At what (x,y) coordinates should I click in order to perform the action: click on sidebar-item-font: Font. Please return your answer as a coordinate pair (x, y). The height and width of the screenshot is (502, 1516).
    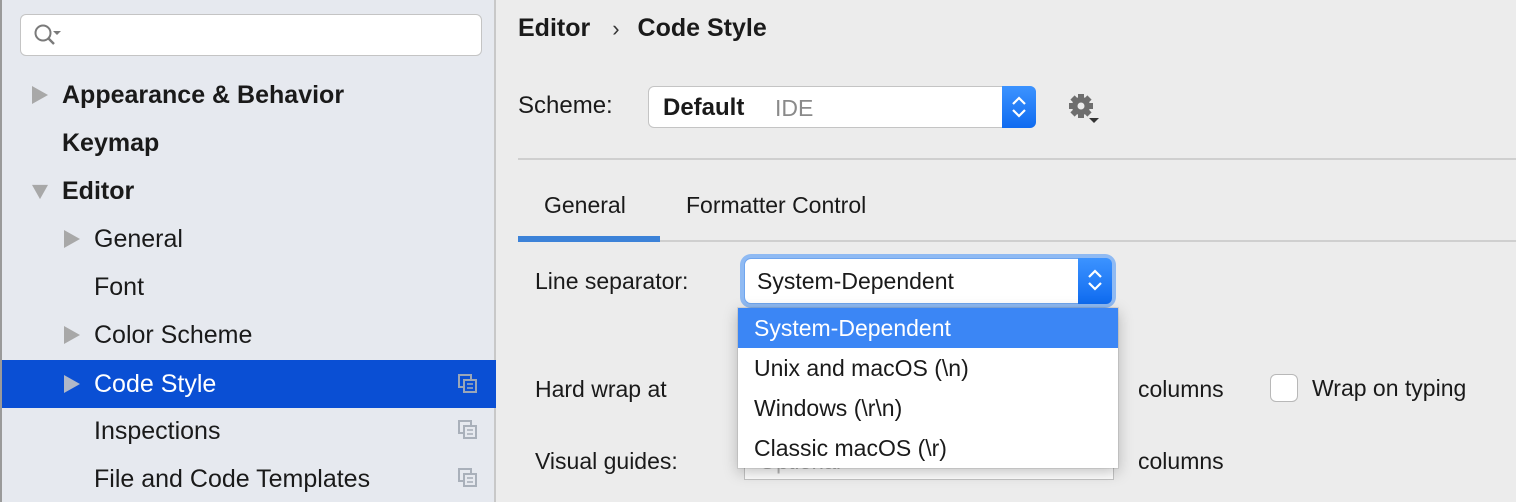
    Looking at the image, I should click on (249, 287).